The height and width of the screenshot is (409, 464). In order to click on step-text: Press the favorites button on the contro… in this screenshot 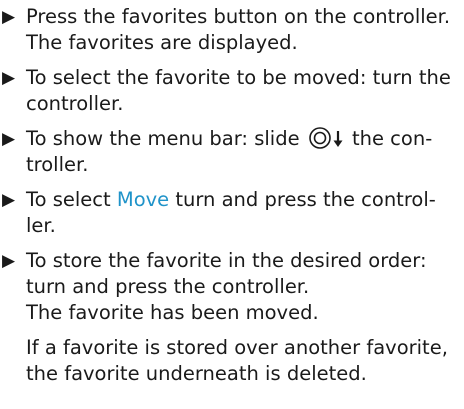, I will do `click(238, 16)`.